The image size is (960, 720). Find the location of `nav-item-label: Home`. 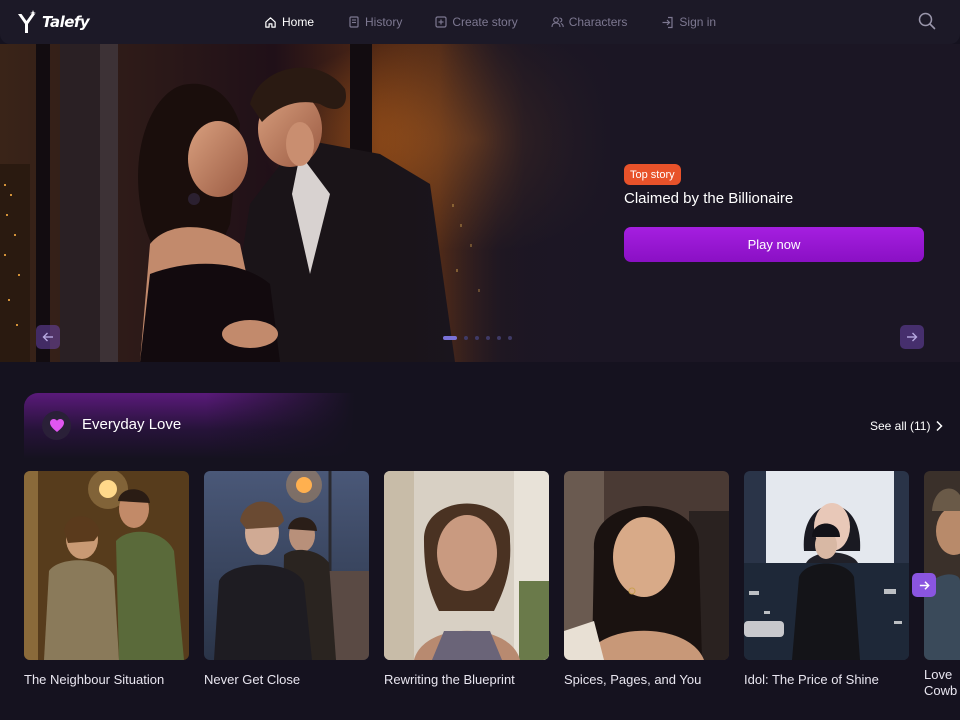

nav-item-label: Home is located at coordinates (298, 22).